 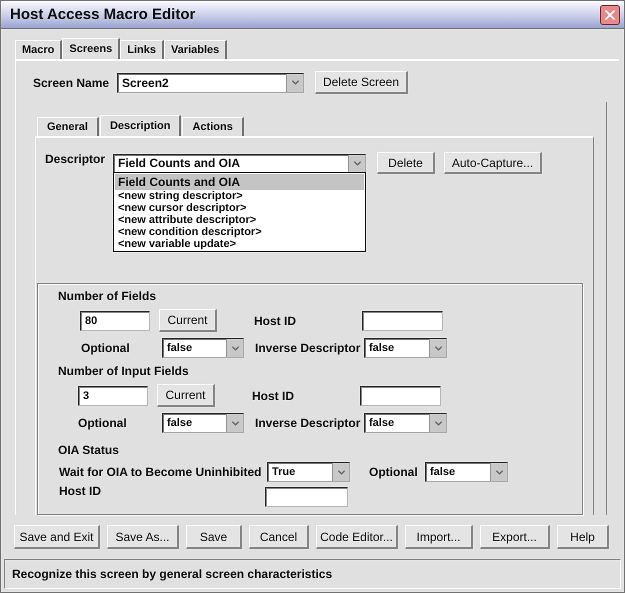 What do you see at coordinates (196, 49) in the screenshot?
I see `tab: Variables` at bounding box center [196, 49].